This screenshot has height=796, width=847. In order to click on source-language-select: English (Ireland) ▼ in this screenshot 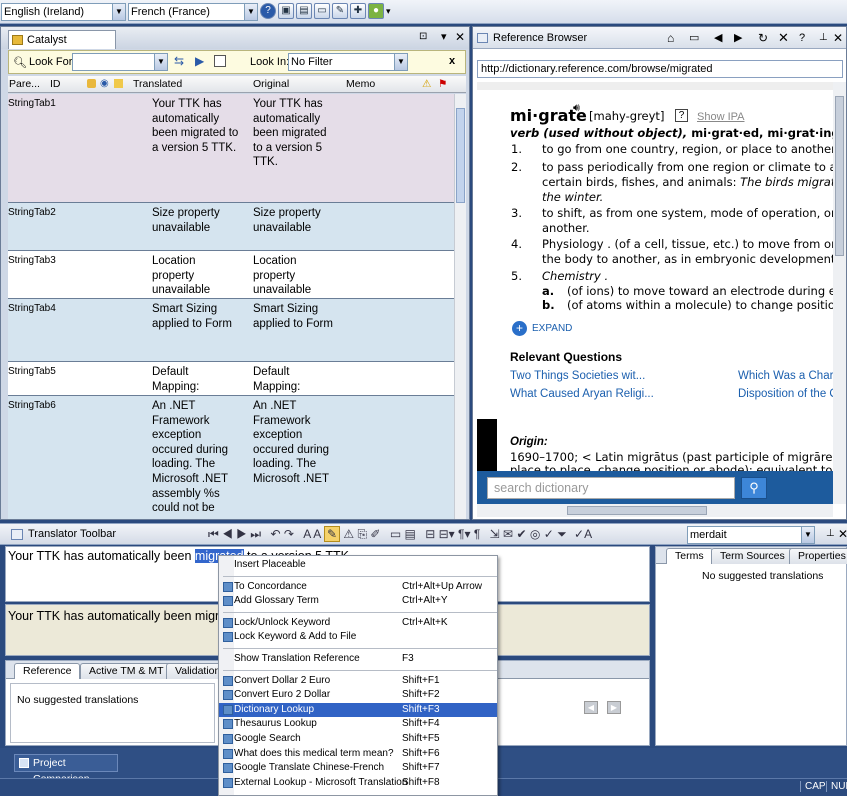, I will do `click(63, 12)`.